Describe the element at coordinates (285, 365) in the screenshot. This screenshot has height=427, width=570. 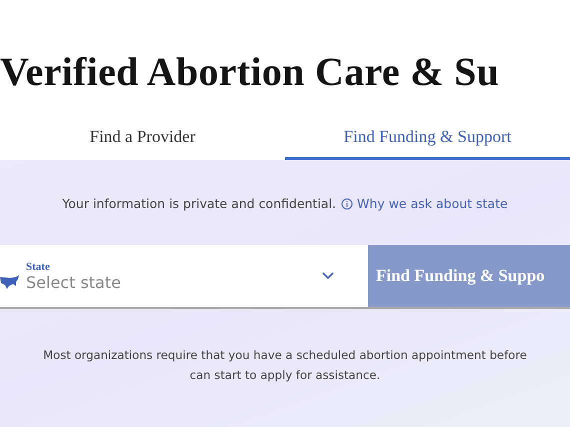
I see `requirement-note: Most organizations require that you have a scheduled abortion appointment before can start to apply for assistance.` at that location.